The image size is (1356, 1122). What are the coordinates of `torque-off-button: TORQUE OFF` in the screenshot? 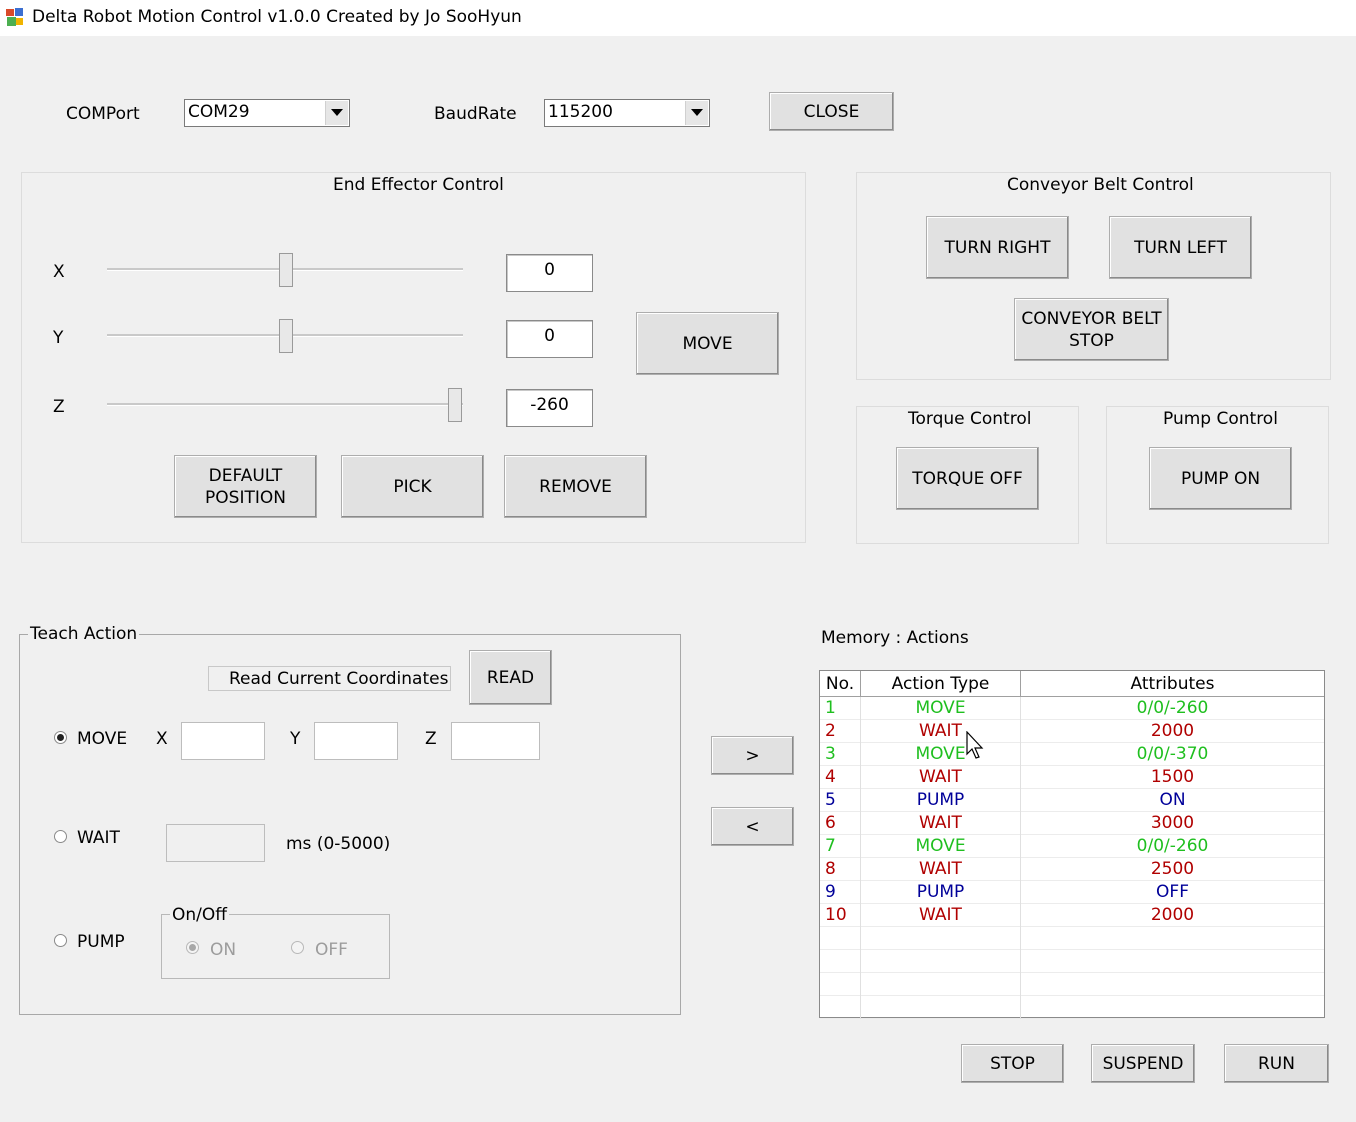 It's located at (967, 478).